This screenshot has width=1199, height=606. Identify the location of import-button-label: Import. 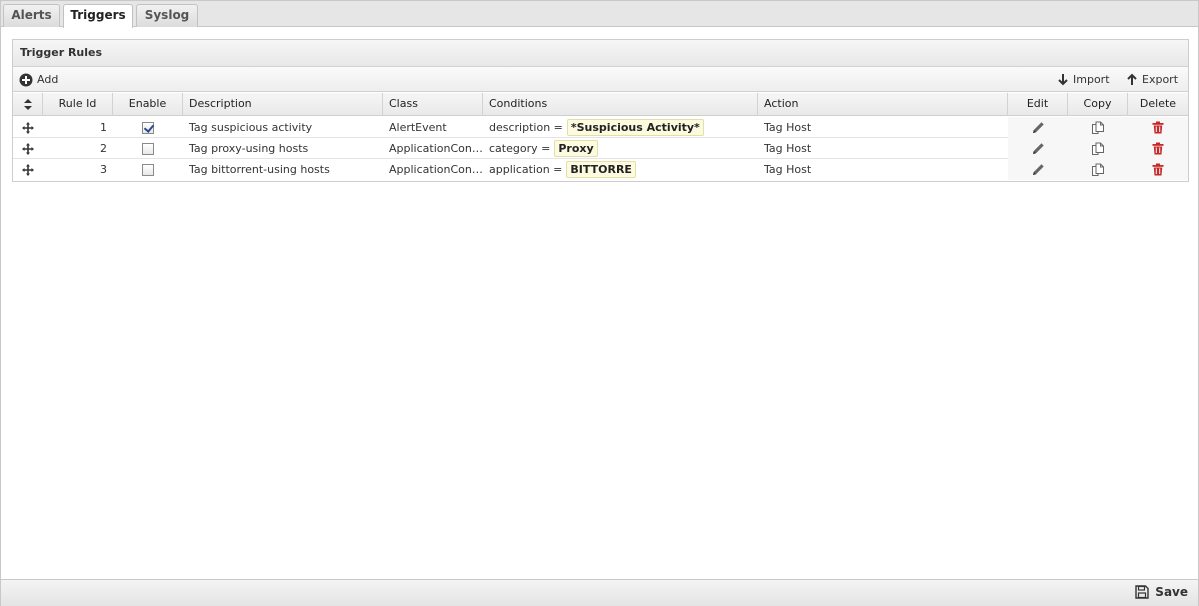
(1091, 79).